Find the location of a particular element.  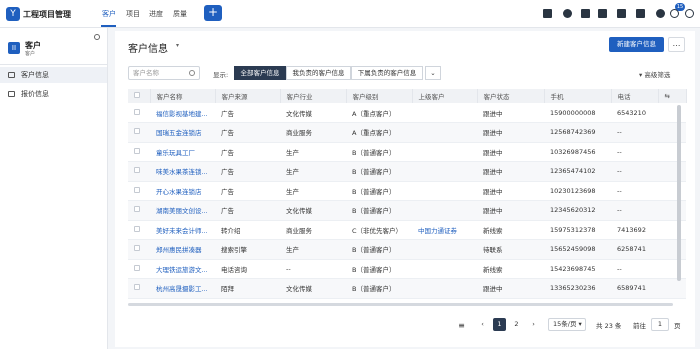

segment-my-customers: 我负责的客户信息 is located at coordinates (318, 73).